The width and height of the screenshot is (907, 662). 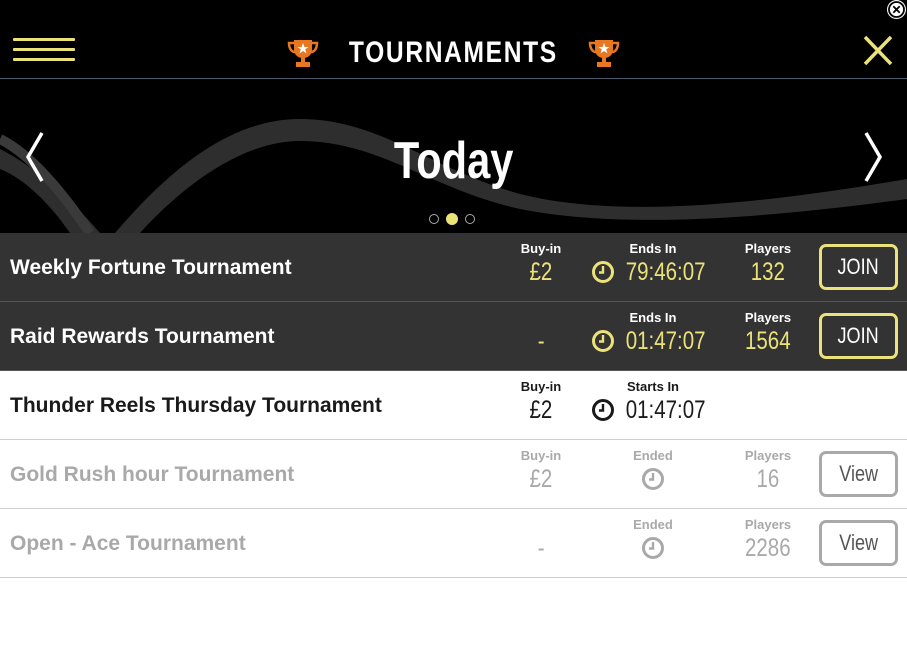 I want to click on date-heading: Today, so click(x=453, y=161).